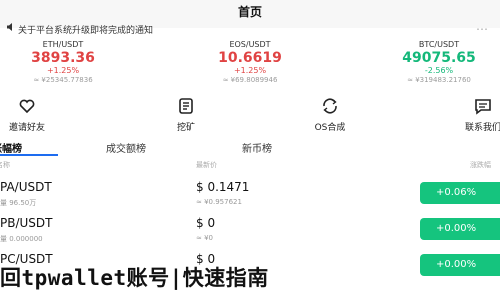 Image resolution: width=500 pixels, height=300 pixels. What do you see at coordinates (185, 128) in the screenshot?
I see `shortcut-label: 挖矿` at bounding box center [185, 128].